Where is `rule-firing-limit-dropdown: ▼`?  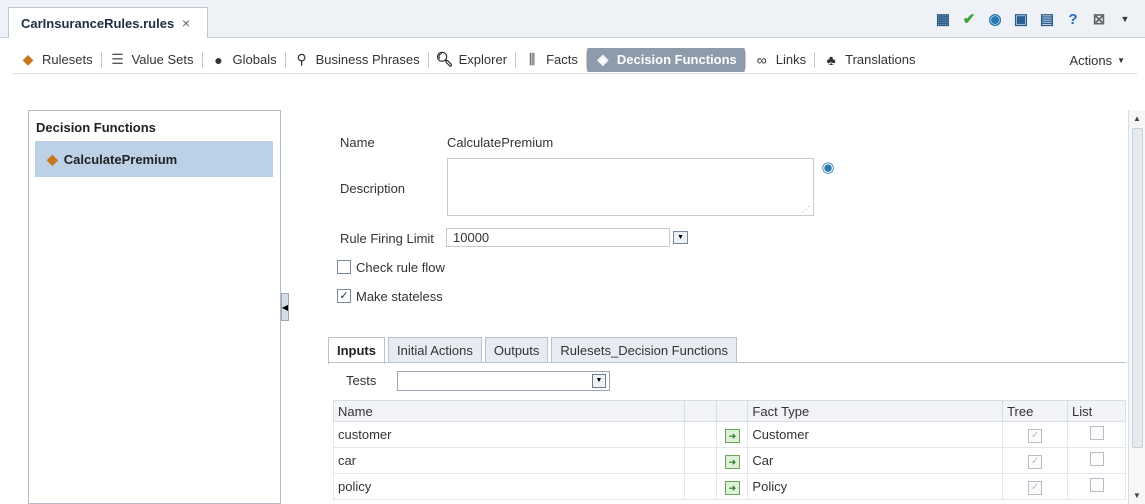 rule-firing-limit-dropdown: ▼ is located at coordinates (680, 237).